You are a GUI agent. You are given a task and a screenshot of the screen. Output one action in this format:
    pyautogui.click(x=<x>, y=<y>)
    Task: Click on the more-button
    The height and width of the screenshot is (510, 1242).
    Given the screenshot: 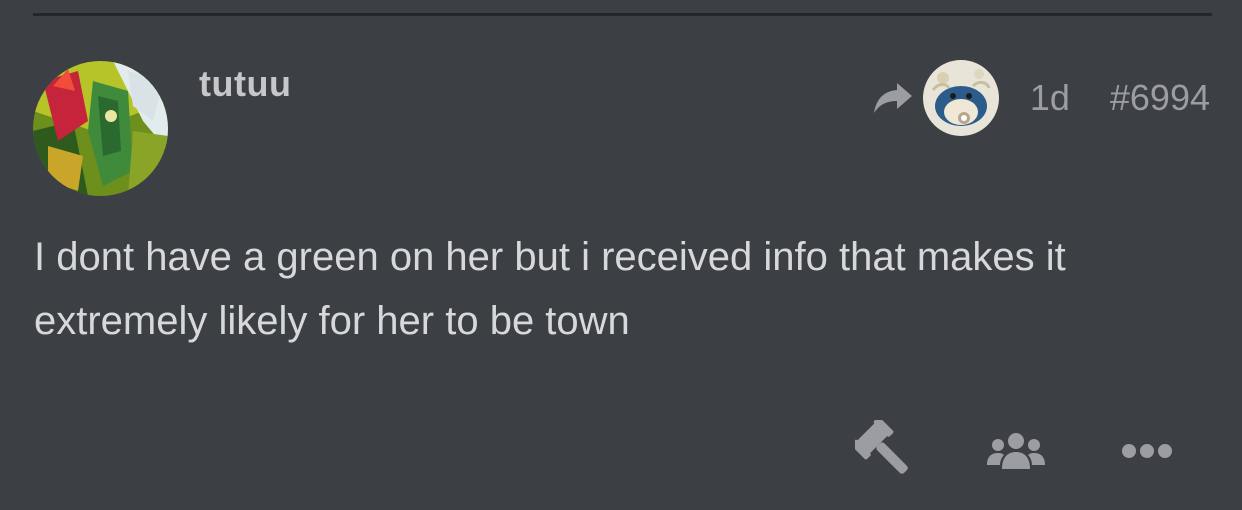 What is the action you would take?
    pyautogui.click(x=1147, y=451)
    